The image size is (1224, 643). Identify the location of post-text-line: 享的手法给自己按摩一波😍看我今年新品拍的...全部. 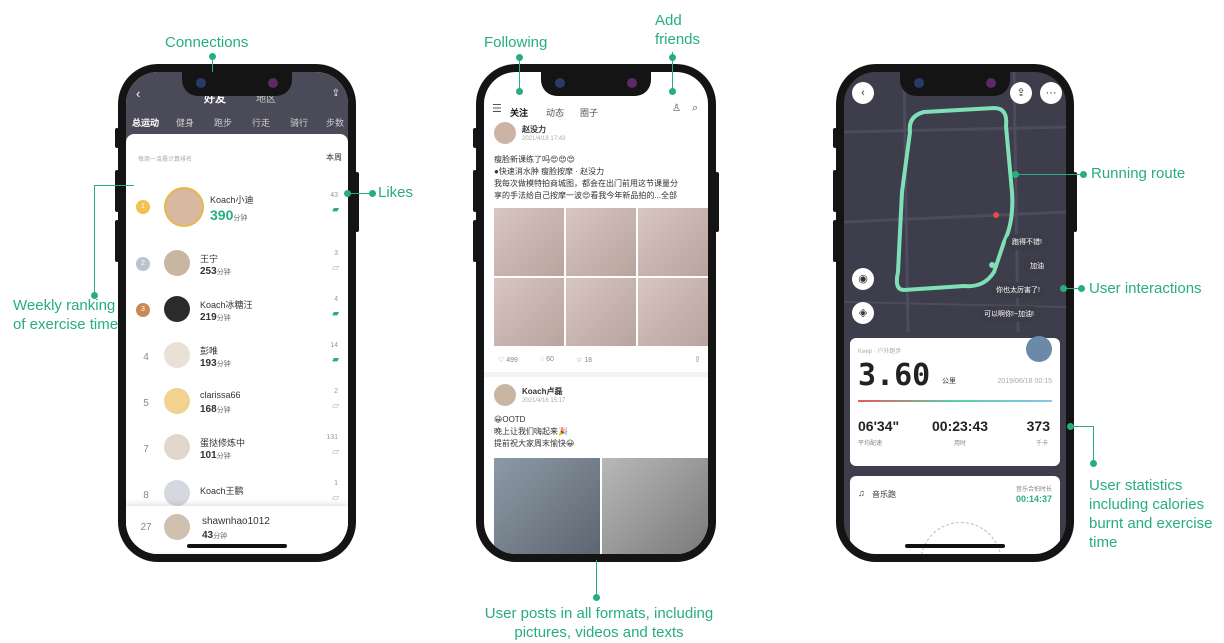
(586, 195).